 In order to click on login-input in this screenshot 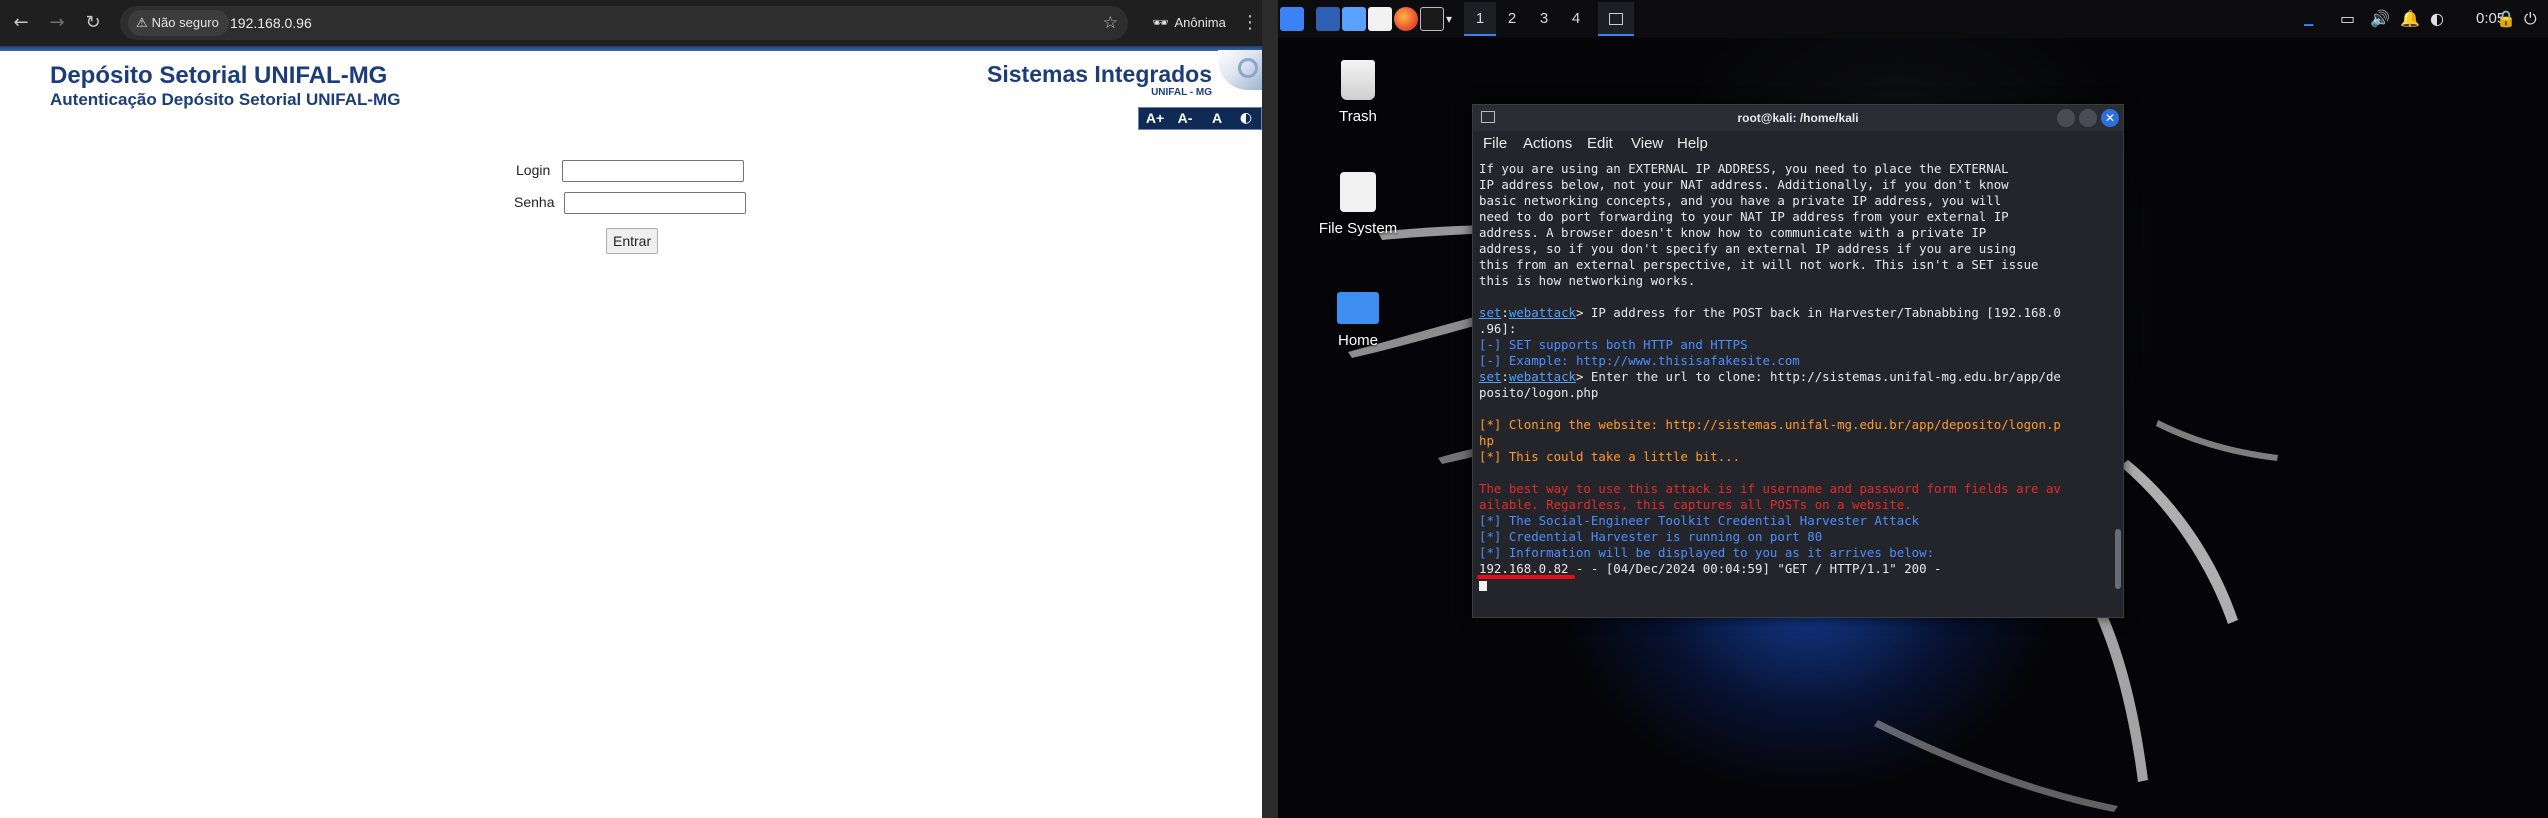, I will do `click(653, 171)`.